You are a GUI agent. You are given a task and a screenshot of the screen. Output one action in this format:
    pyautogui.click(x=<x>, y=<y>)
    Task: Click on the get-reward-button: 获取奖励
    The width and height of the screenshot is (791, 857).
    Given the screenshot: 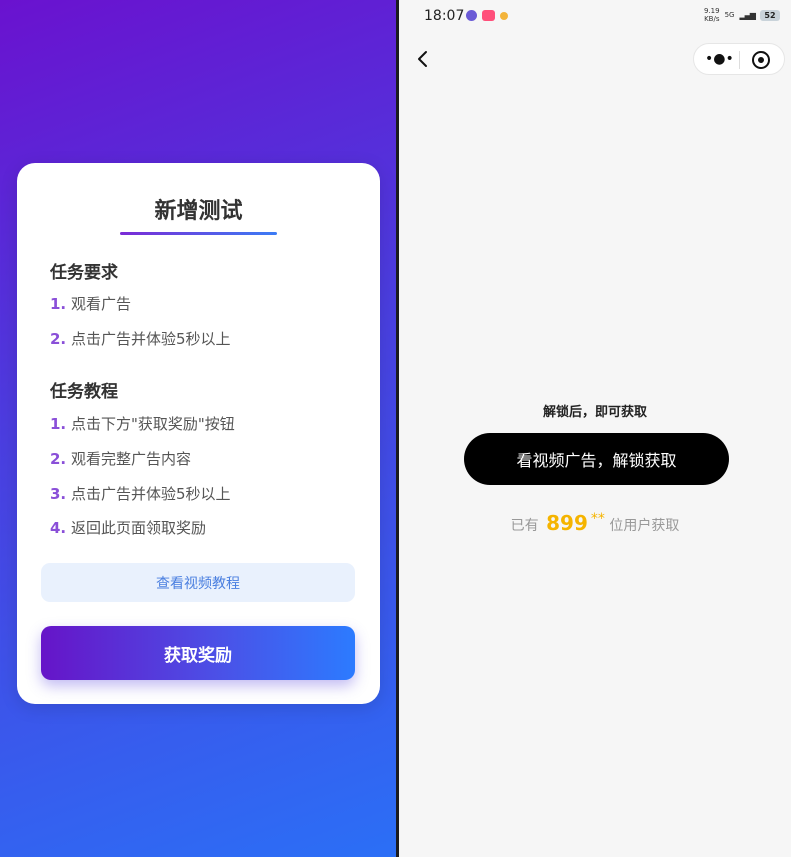 What is the action you would take?
    pyautogui.click(x=198, y=653)
    